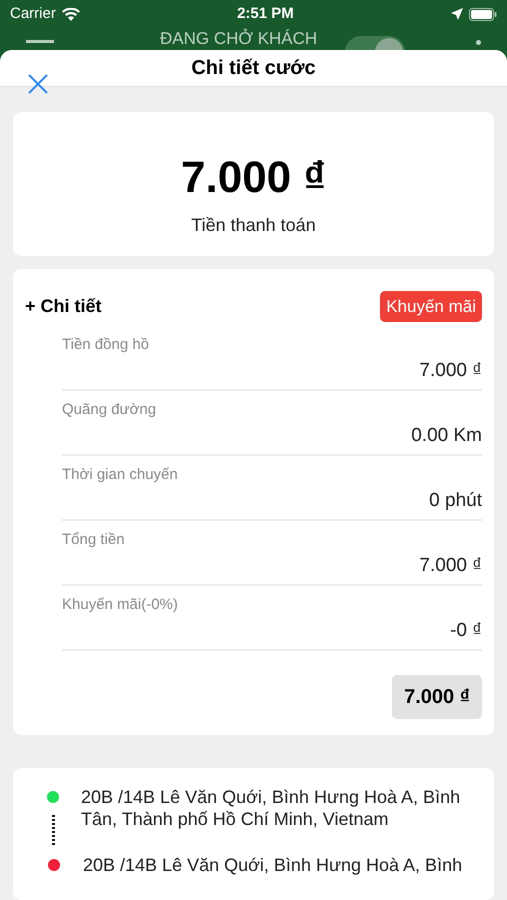 The height and width of the screenshot is (900, 507). I want to click on promo-badge: Khuyến mãi, so click(431, 306).